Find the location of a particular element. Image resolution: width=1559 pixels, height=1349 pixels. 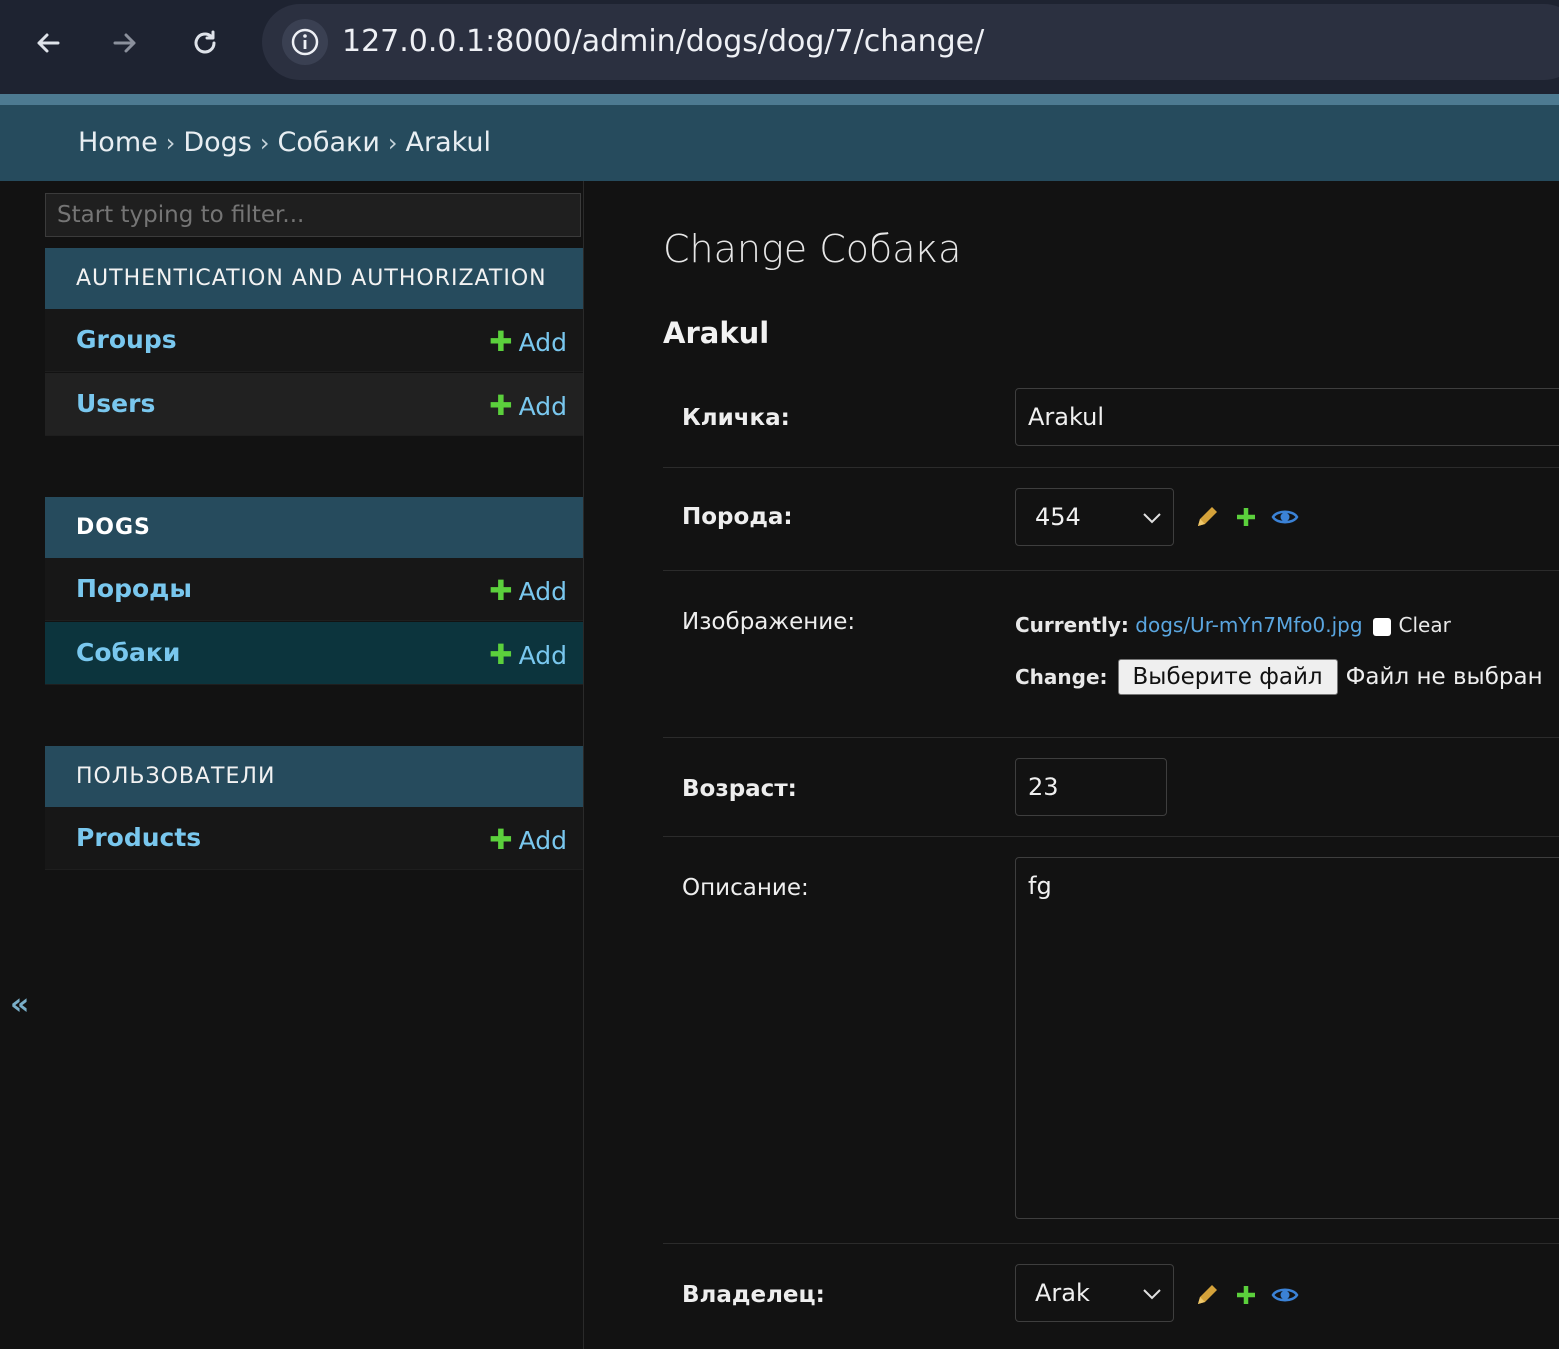

add-owner-button is located at coordinates (1246, 1295).